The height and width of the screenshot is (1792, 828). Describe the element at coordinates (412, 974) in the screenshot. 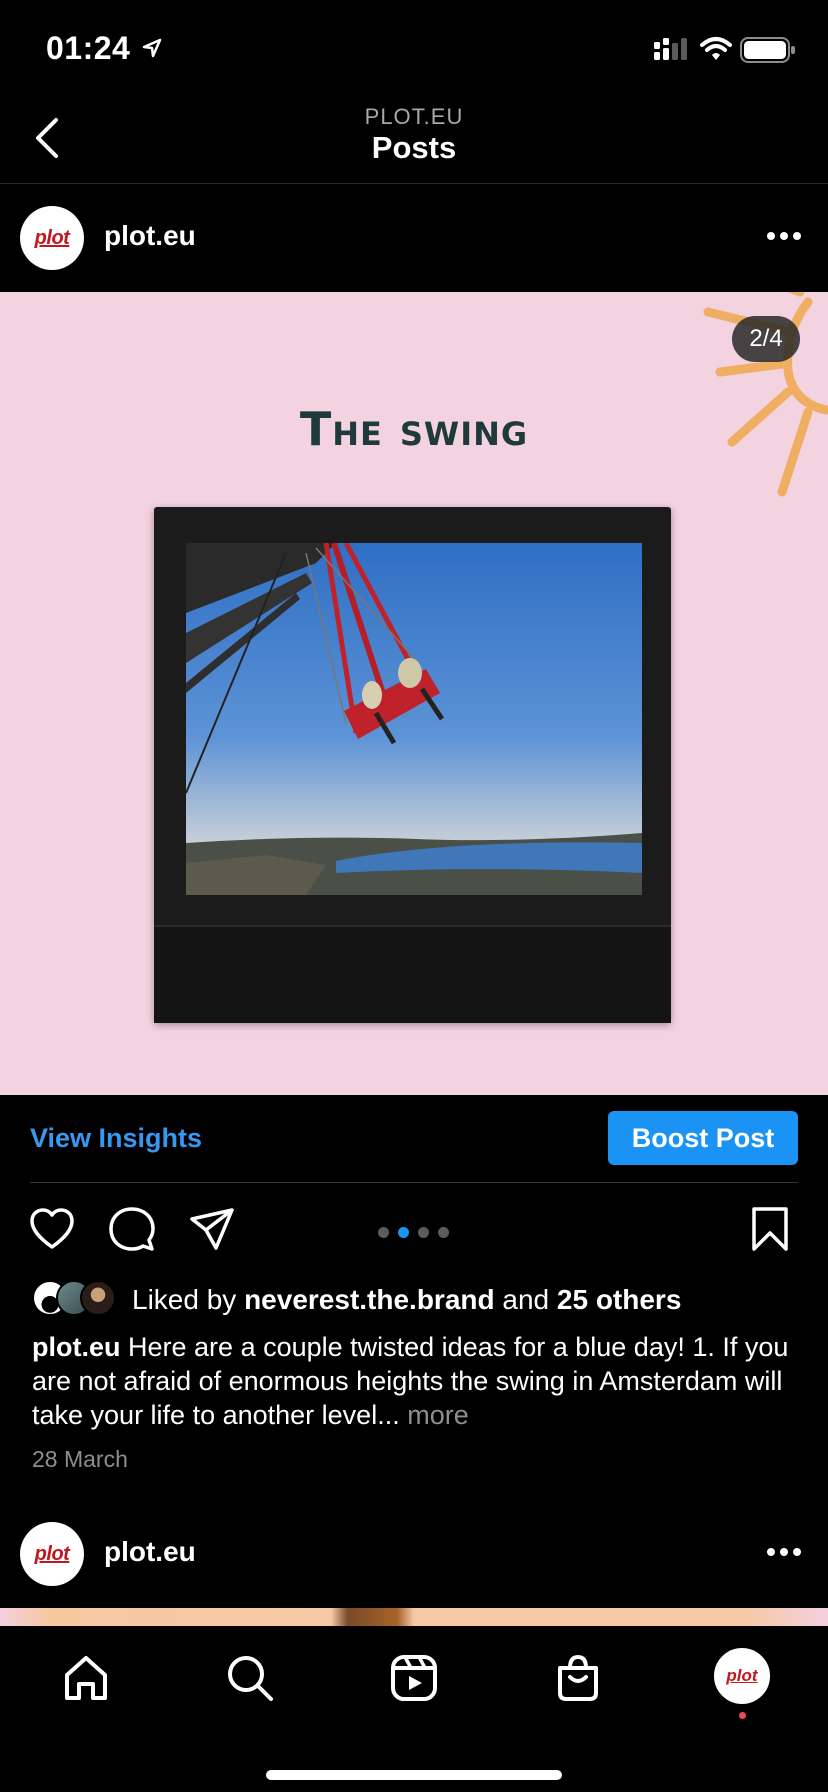

I see `polaroid-bottom` at that location.